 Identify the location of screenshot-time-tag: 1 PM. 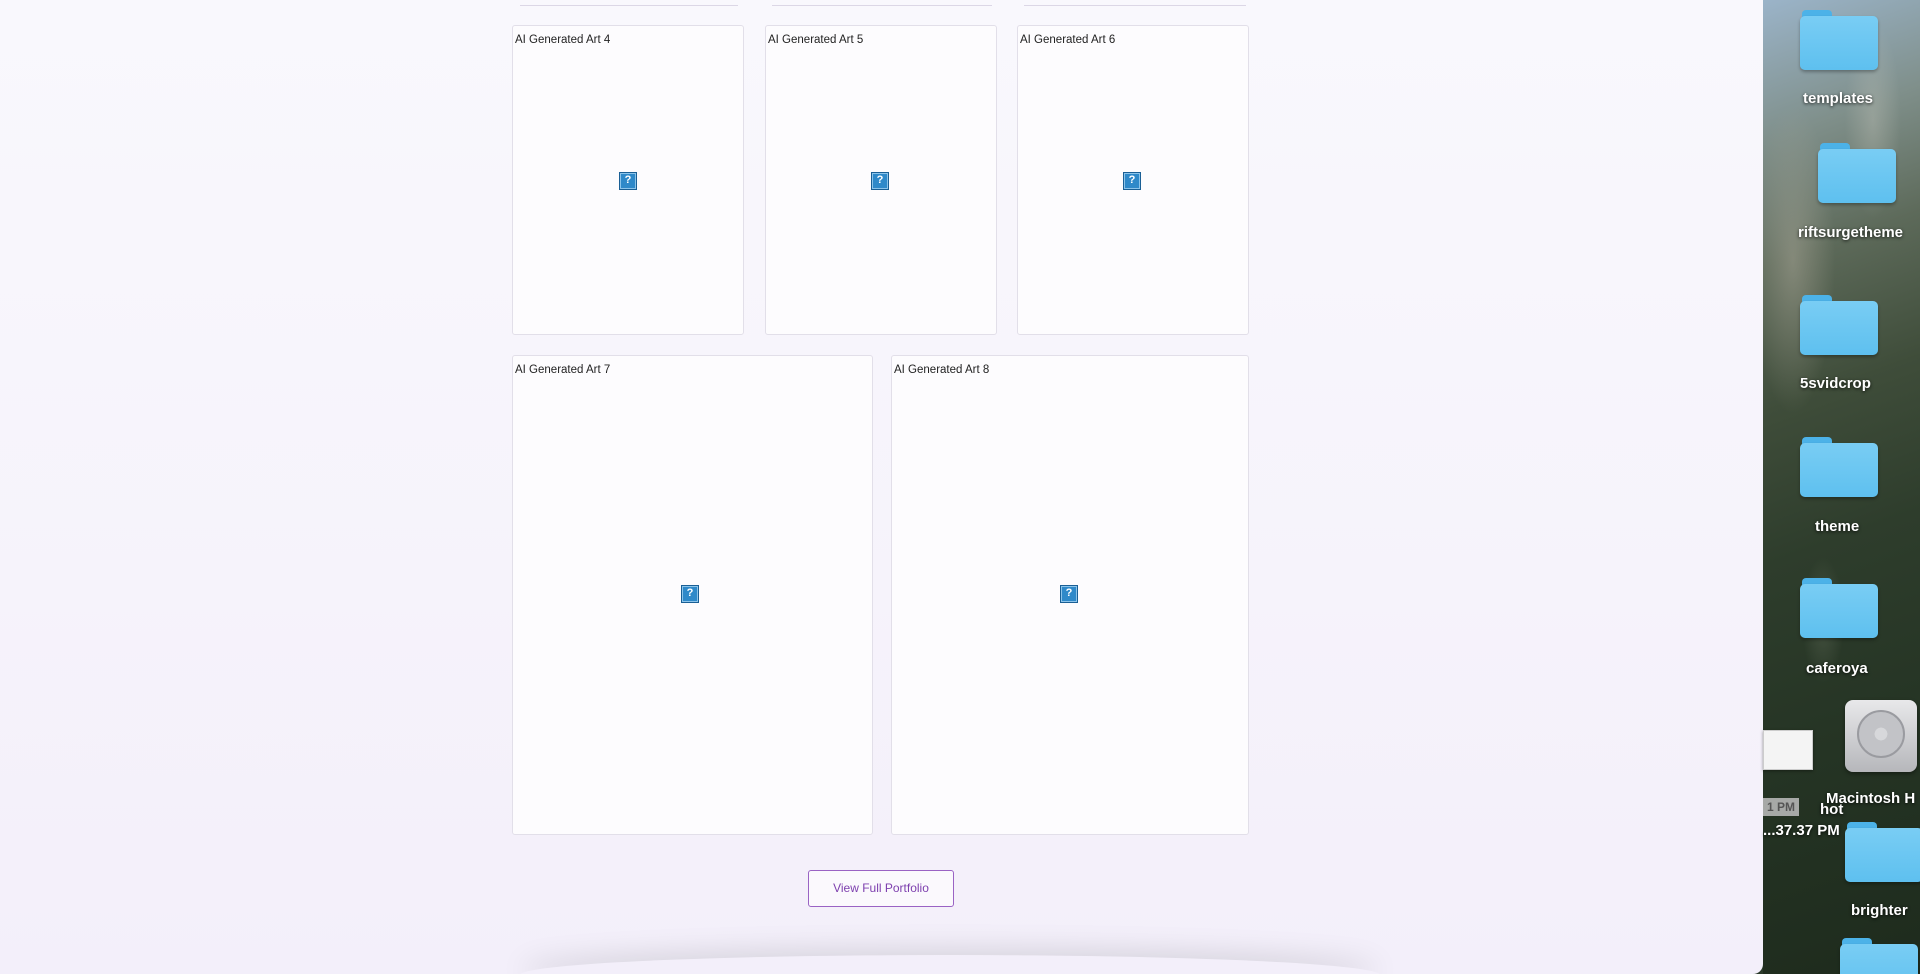
(1781, 807).